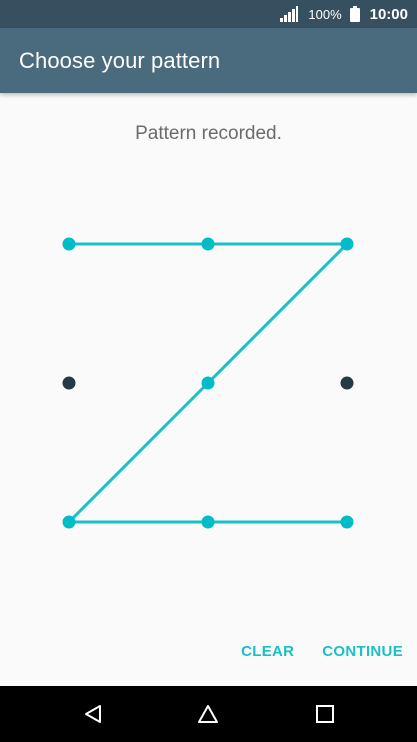 The width and height of the screenshot is (417, 742). I want to click on navigation-bar, so click(208, 714).